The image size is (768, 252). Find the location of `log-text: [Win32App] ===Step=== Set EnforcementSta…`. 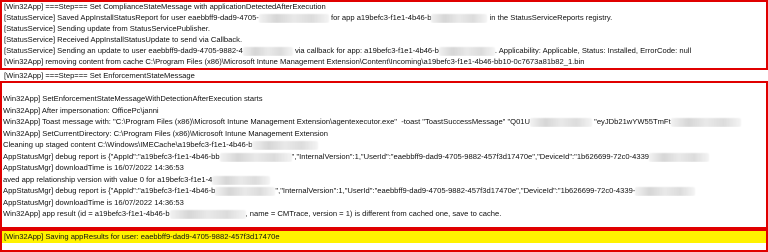

log-text: [Win32App] ===Step=== Set EnforcementSta… is located at coordinates (99, 75).